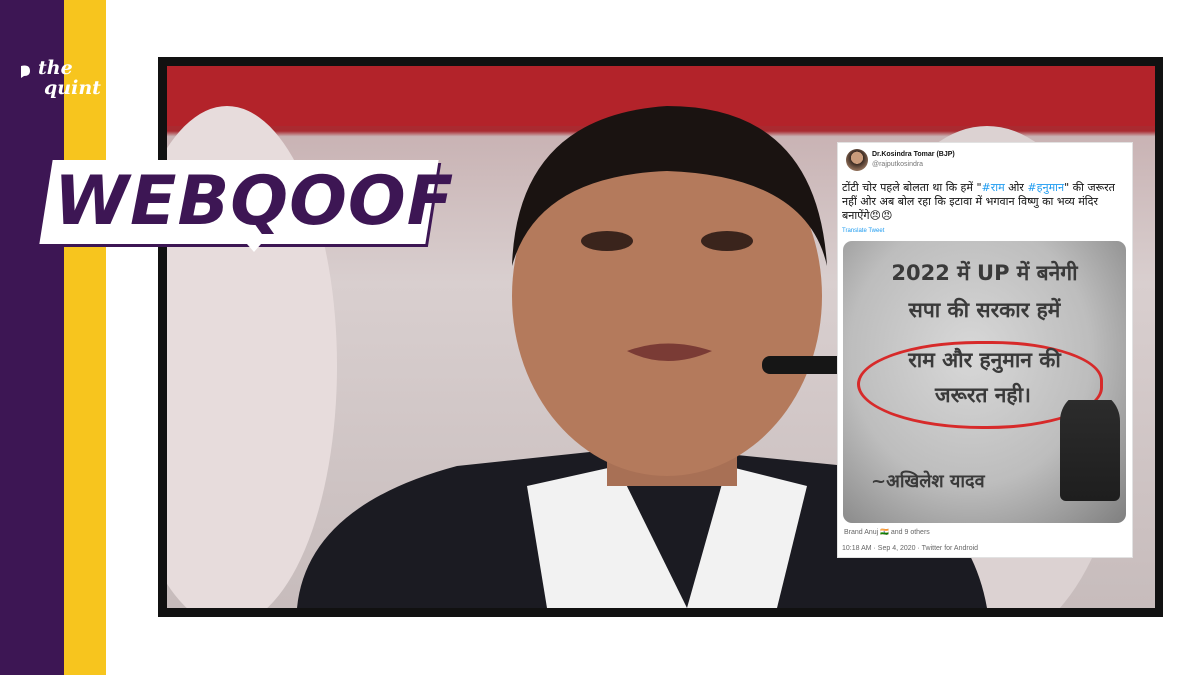 The height and width of the screenshot is (675, 1200). I want to click on image-text-line-2: सपा की सरकार हमें, so click(984, 310).